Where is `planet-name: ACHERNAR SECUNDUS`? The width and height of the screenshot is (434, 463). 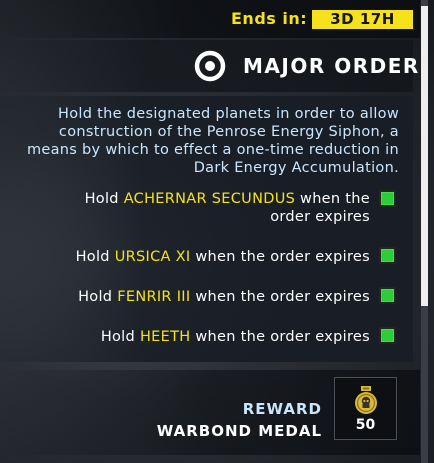 planet-name: ACHERNAR SECUNDUS is located at coordinates (209, 199).